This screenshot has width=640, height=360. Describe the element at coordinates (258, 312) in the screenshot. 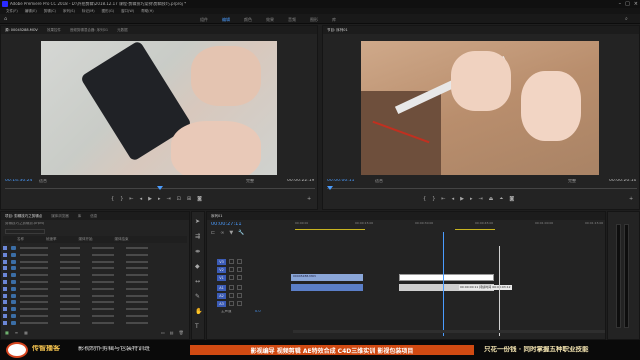

I see `master-volume-value: 0.0` at that location.